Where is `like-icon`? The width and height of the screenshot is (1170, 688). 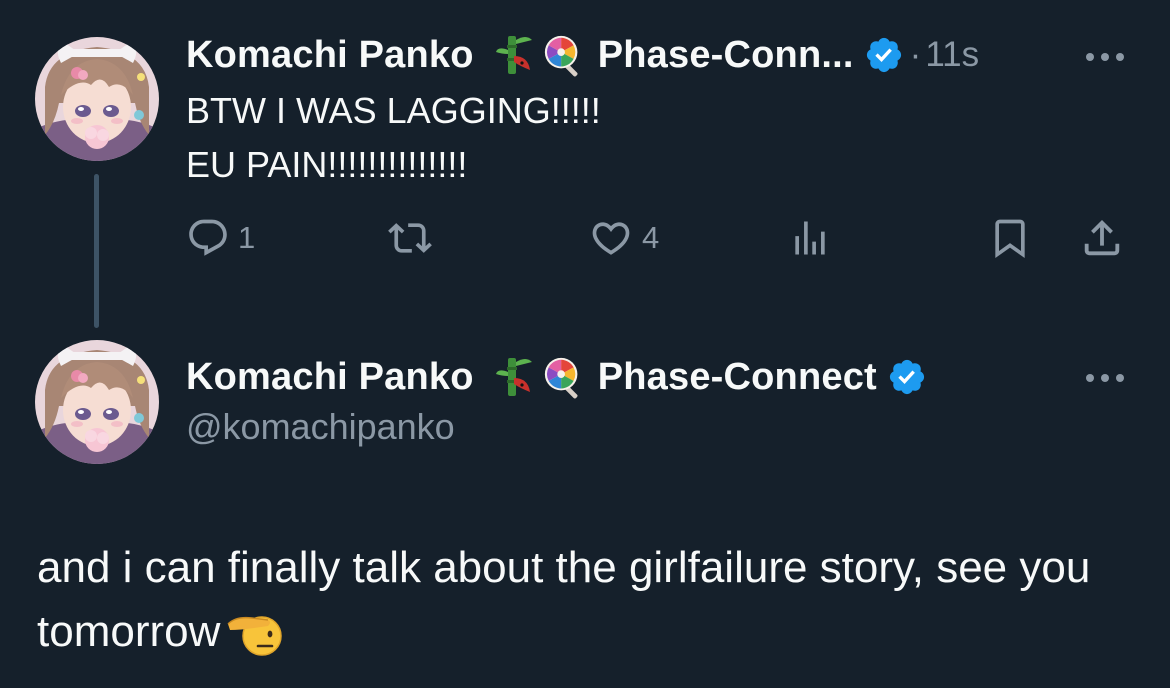 like-icon is located at coordinates (611, 238).